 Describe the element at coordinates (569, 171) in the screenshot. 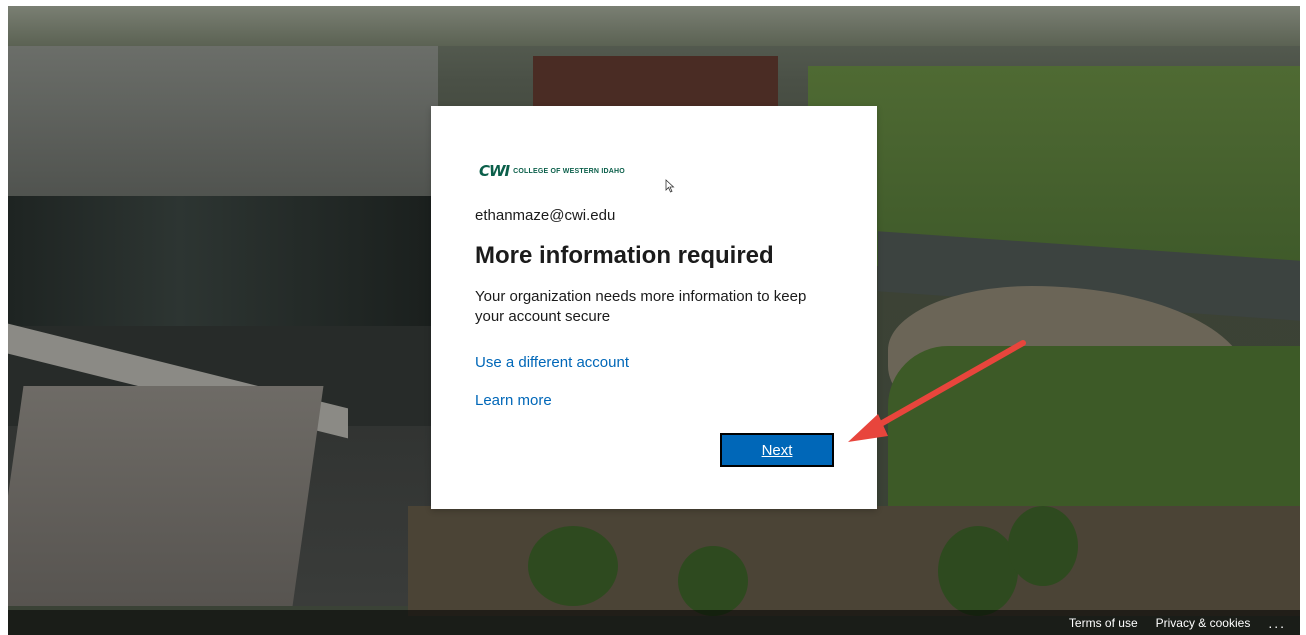

I see `logo-text: COLLEGE OF WESTERN IDAHO` at that location.